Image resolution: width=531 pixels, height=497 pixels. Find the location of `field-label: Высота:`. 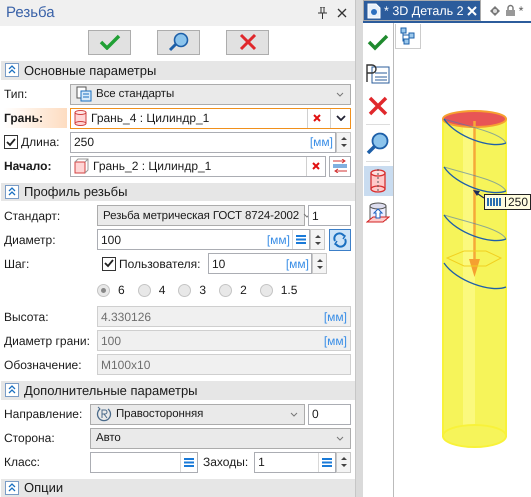

field-label: Высота: is located at coordinates (26, 317).